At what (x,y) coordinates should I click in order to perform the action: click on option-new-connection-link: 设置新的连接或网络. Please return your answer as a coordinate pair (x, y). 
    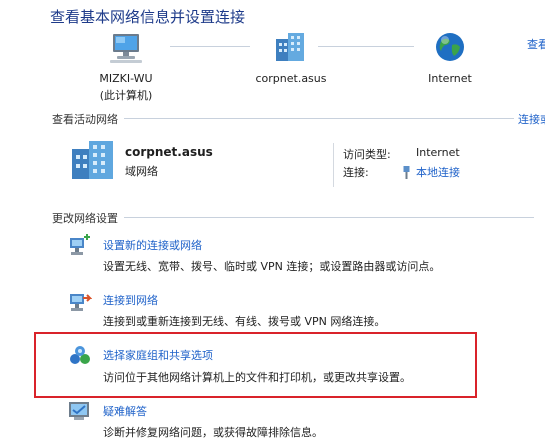
    Looking at the image, I should click on (152, 245).